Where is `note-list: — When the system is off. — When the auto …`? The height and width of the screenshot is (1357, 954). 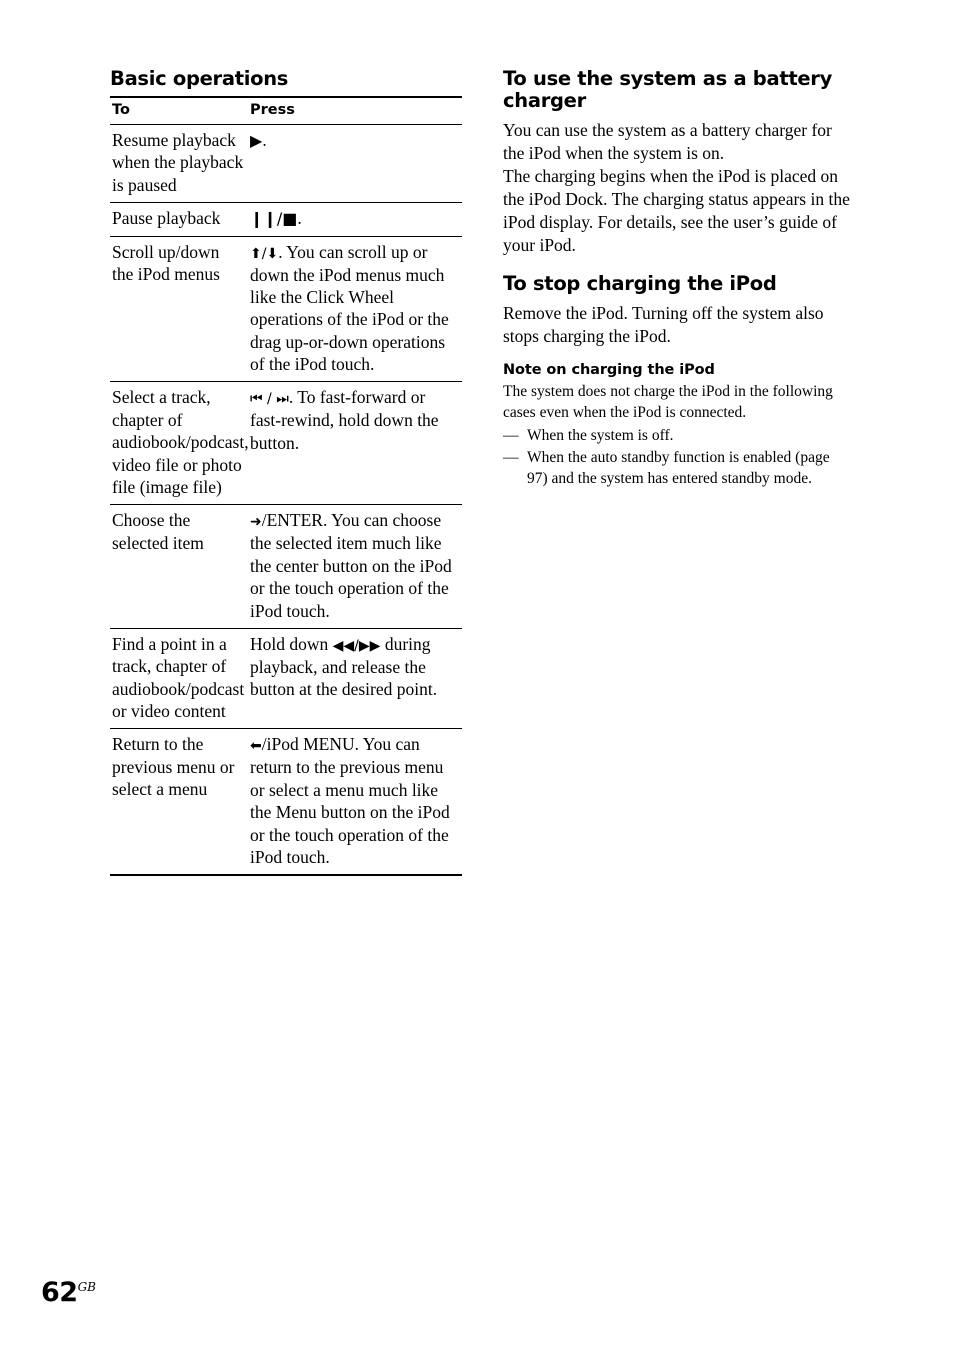 note-list: — When the system is off. — When the auto … is located at coordinates (678, 458).